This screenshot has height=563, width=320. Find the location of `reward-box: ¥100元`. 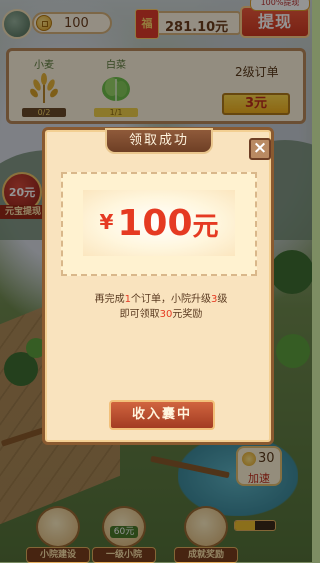

reward-box: ¥100元 is located at coordinates (159, 224).